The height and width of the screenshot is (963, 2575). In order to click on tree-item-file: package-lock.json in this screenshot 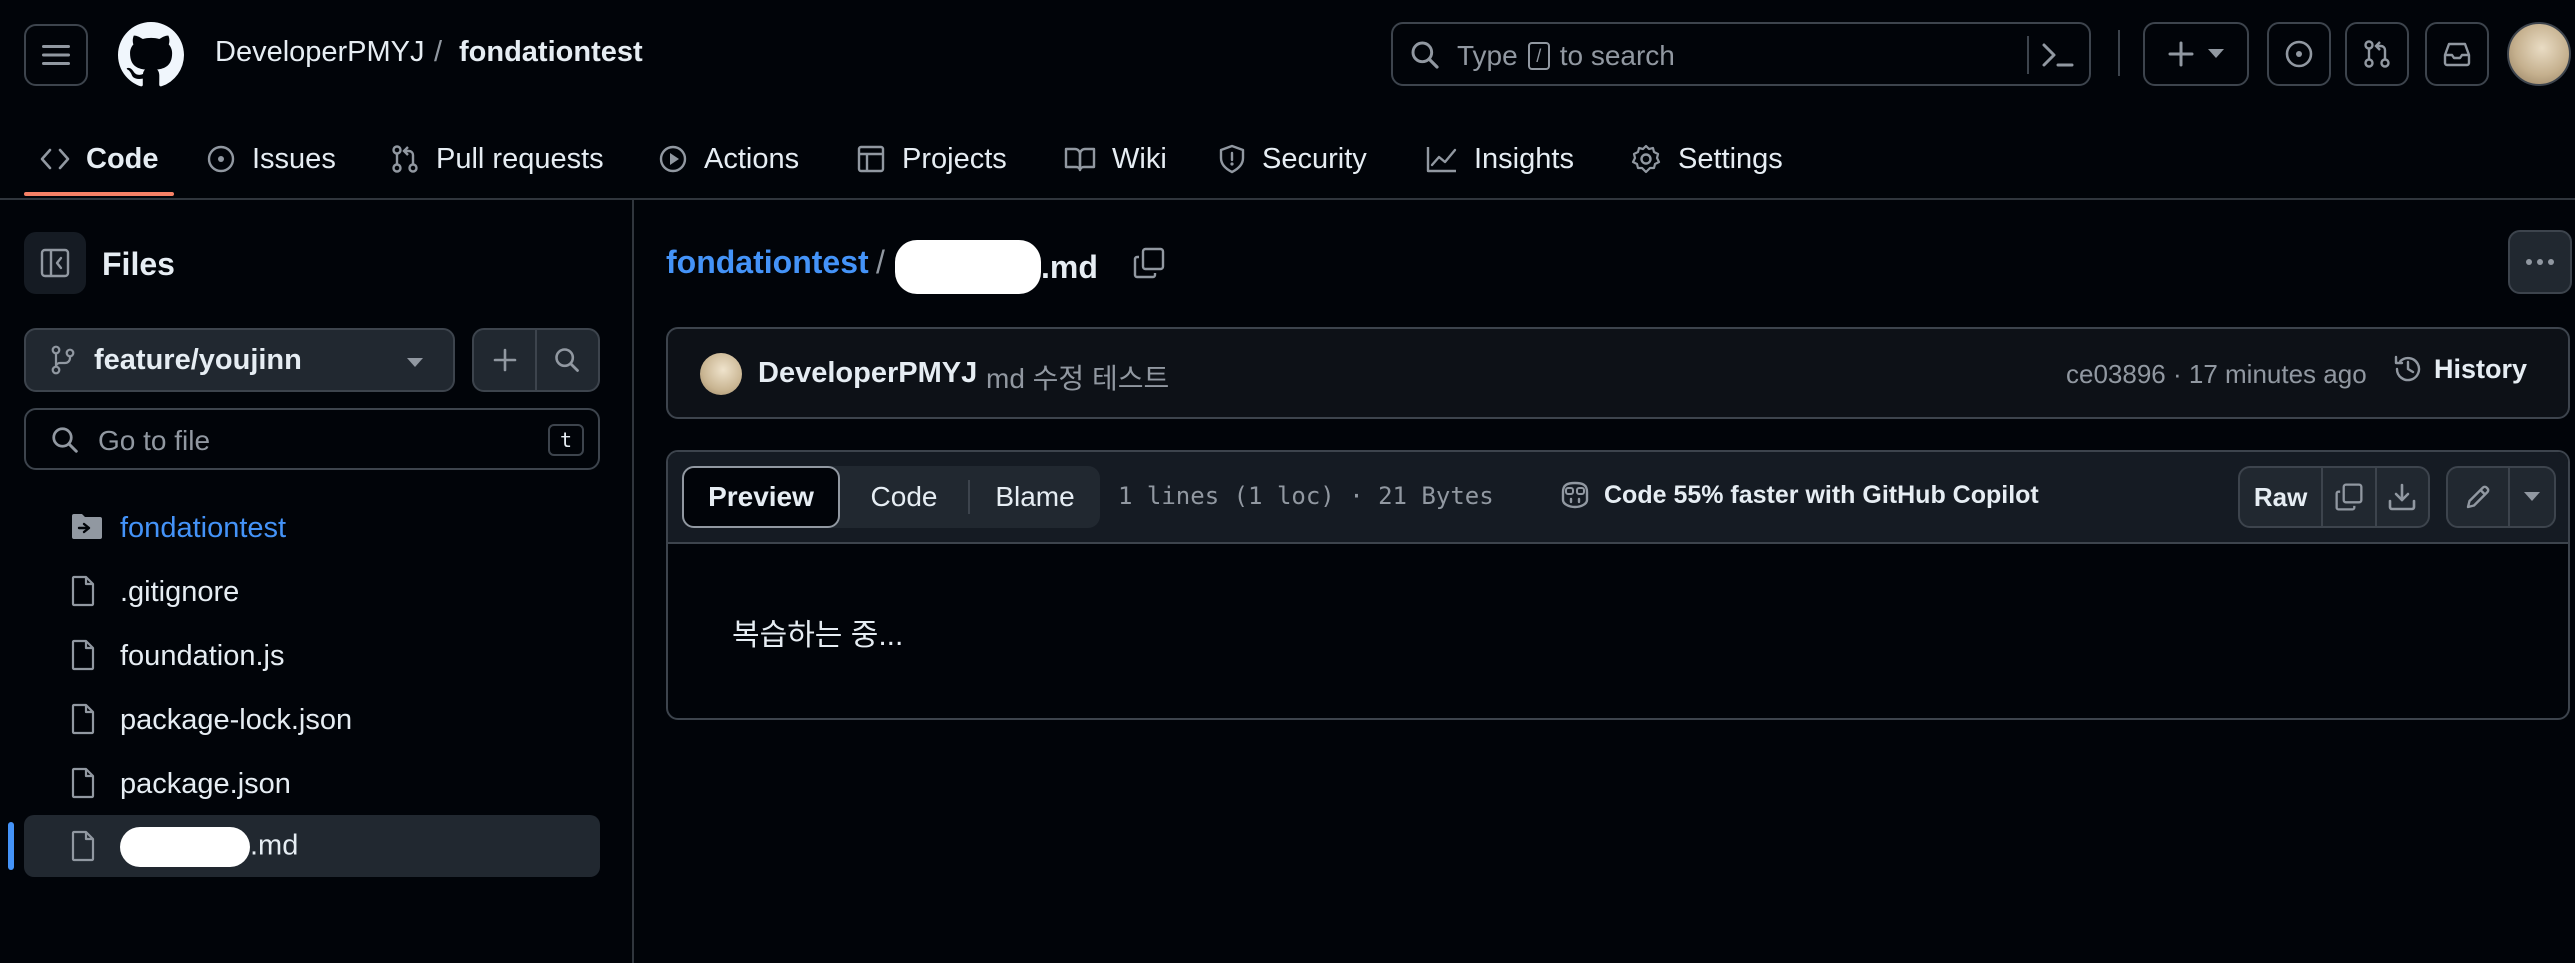, I will do `click(312, 719)`.